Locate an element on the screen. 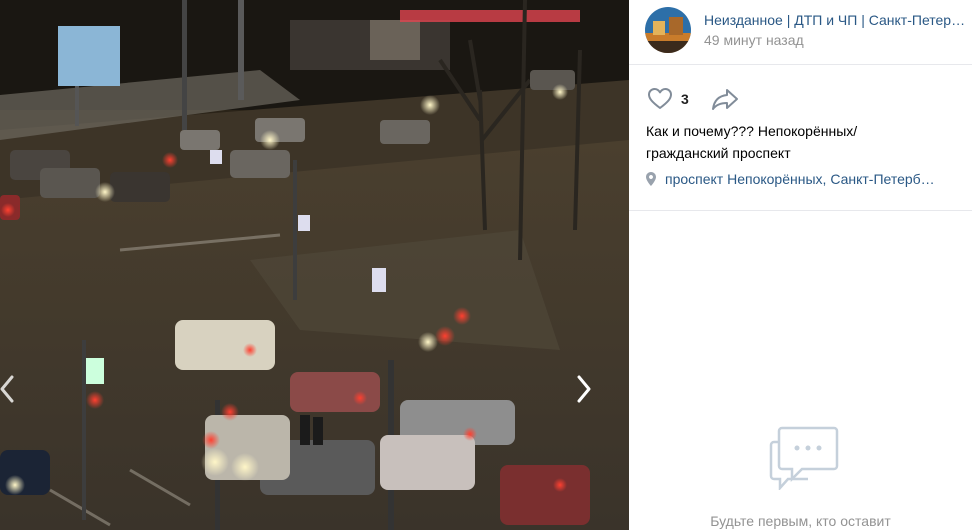 This screenshot has width=972, height=530. location-pin-icon is located at coordinates (651, 179).